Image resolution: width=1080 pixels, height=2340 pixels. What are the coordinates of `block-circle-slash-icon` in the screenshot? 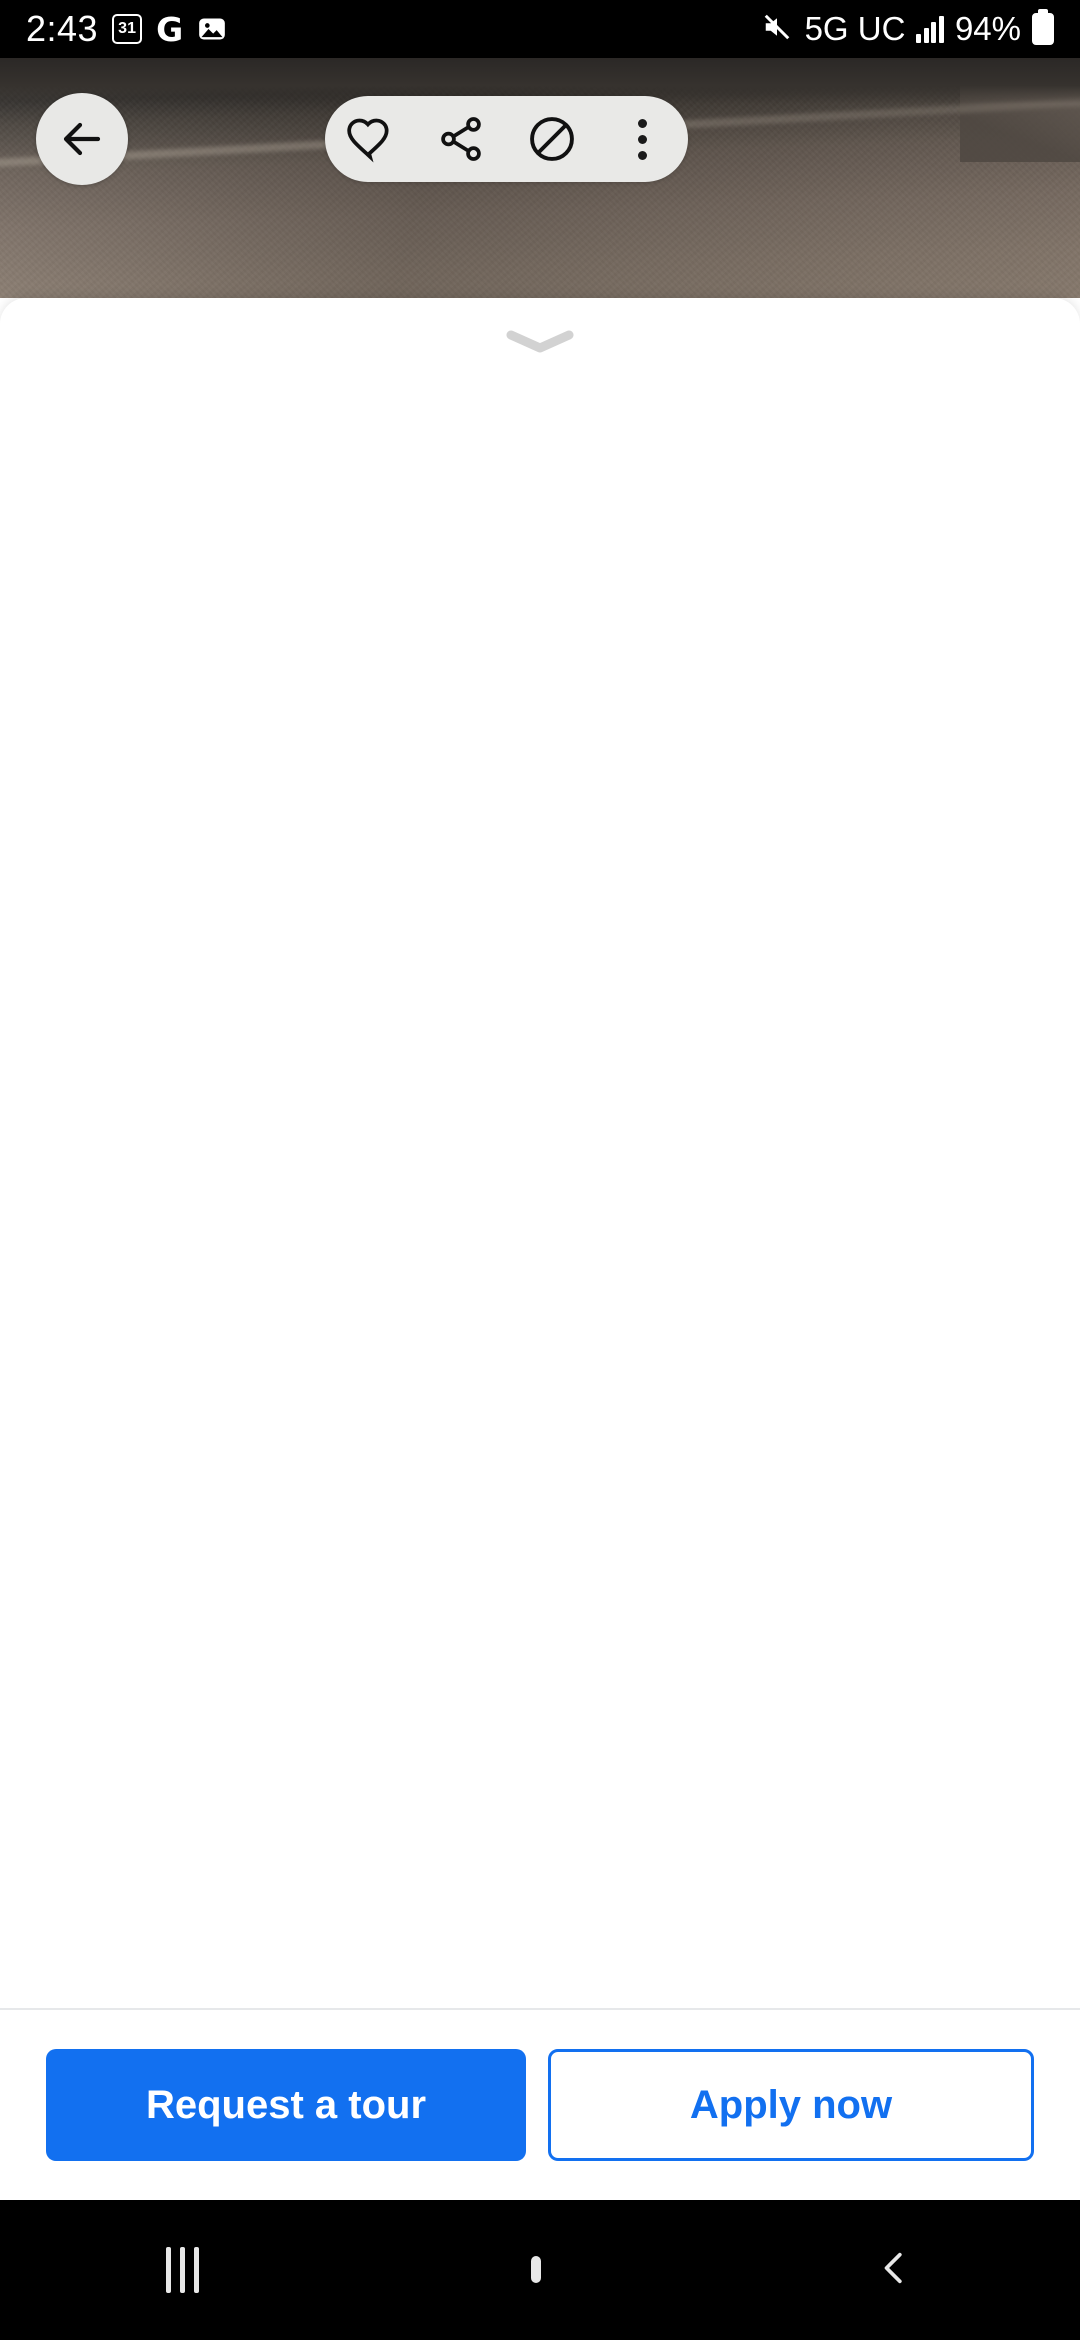 It's located at (551, 139).